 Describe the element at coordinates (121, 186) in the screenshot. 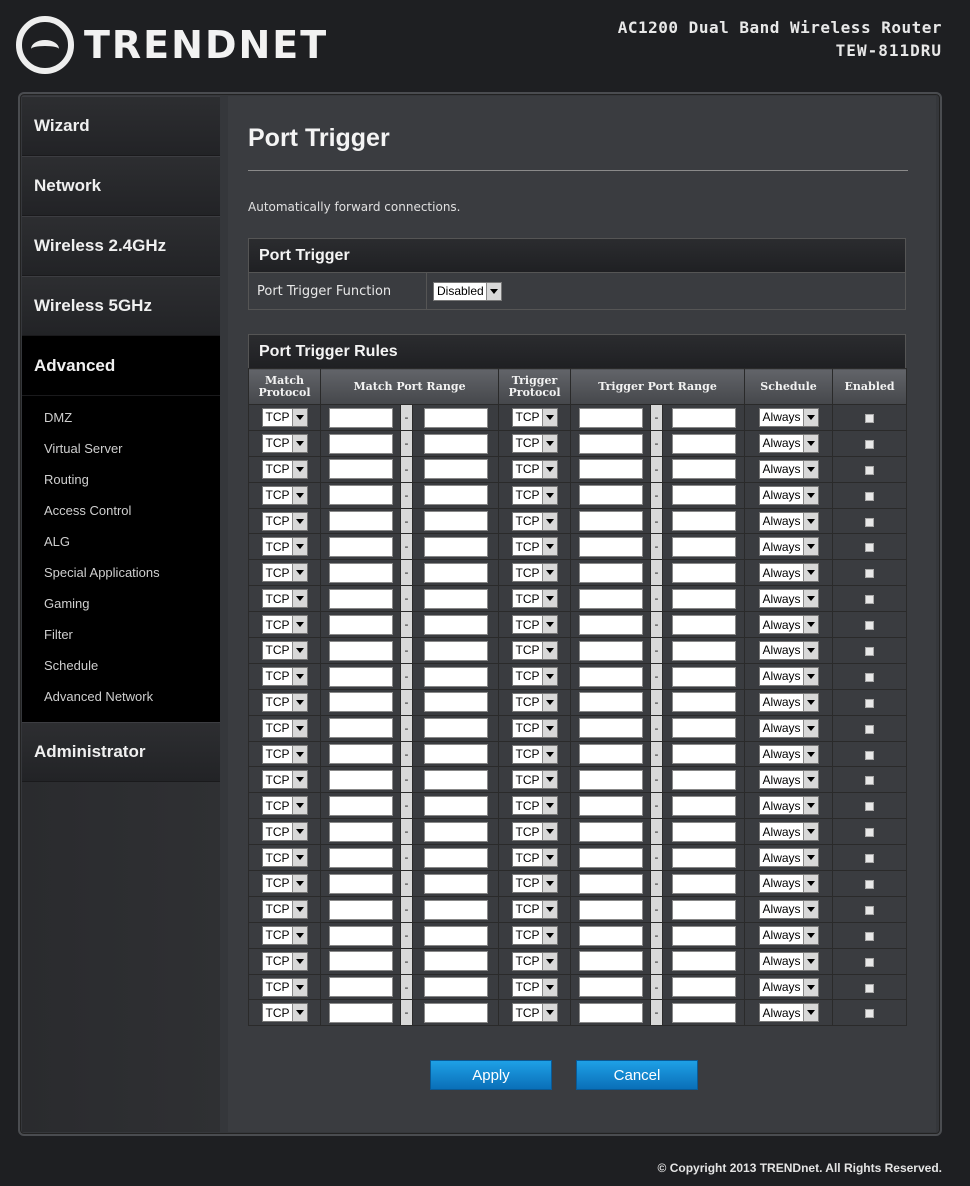

I see `sidebar-item-network: Network` at that location.